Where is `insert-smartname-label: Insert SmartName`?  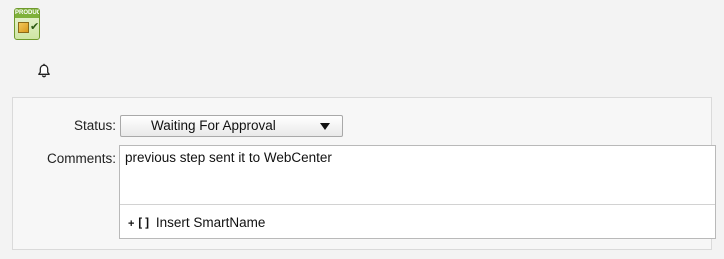 insert-smartname-label: Insert SmartName is located at coordinates (210, 222).